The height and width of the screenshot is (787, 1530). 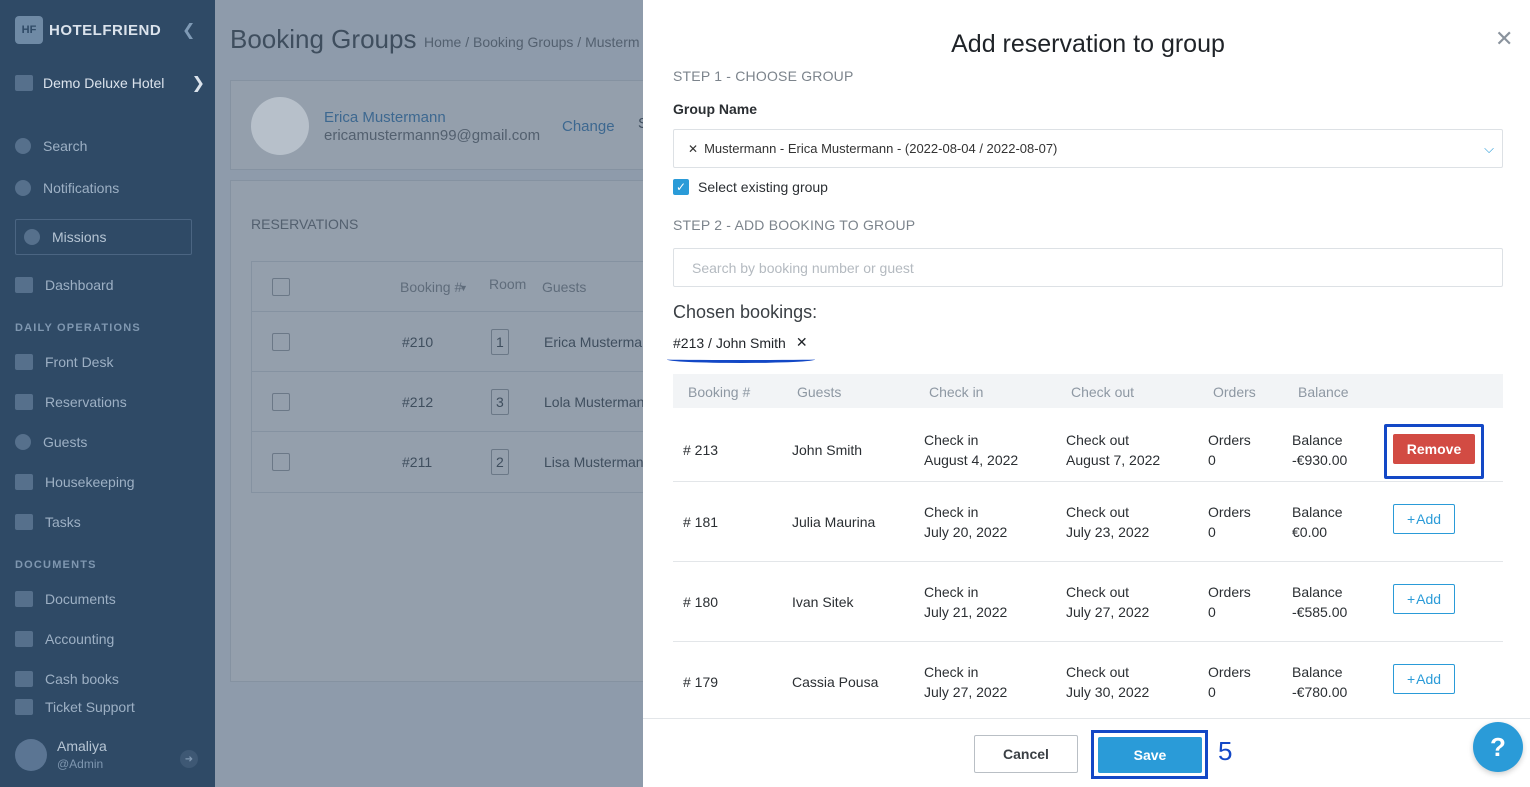 What do you see at coordinates (24, 402) in the screenshot?
I see `list-icon` at bounding box center [24, 402].